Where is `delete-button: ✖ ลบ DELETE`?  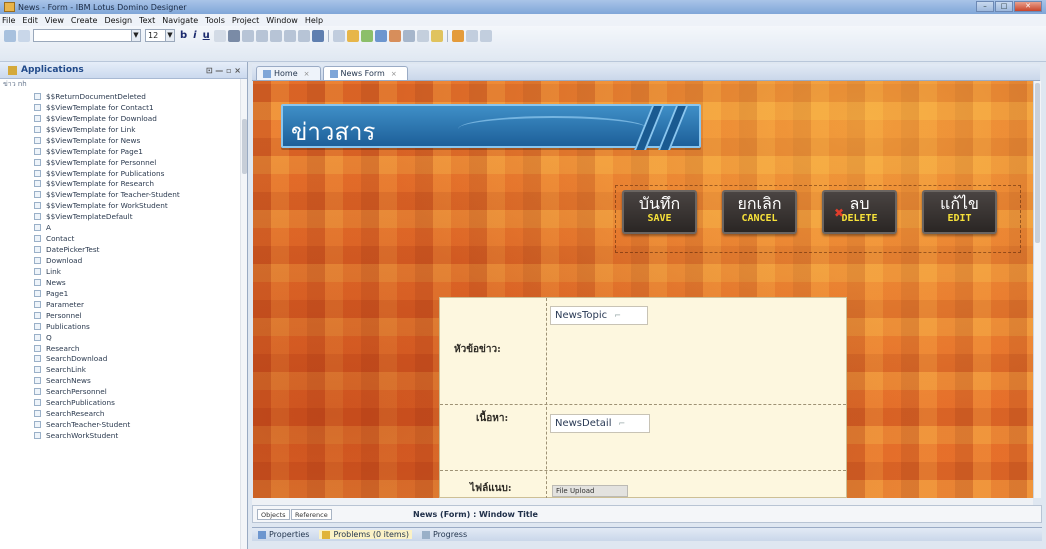 delete-button: ✖ ลบ DELETE is located at coordinates (859, 212).